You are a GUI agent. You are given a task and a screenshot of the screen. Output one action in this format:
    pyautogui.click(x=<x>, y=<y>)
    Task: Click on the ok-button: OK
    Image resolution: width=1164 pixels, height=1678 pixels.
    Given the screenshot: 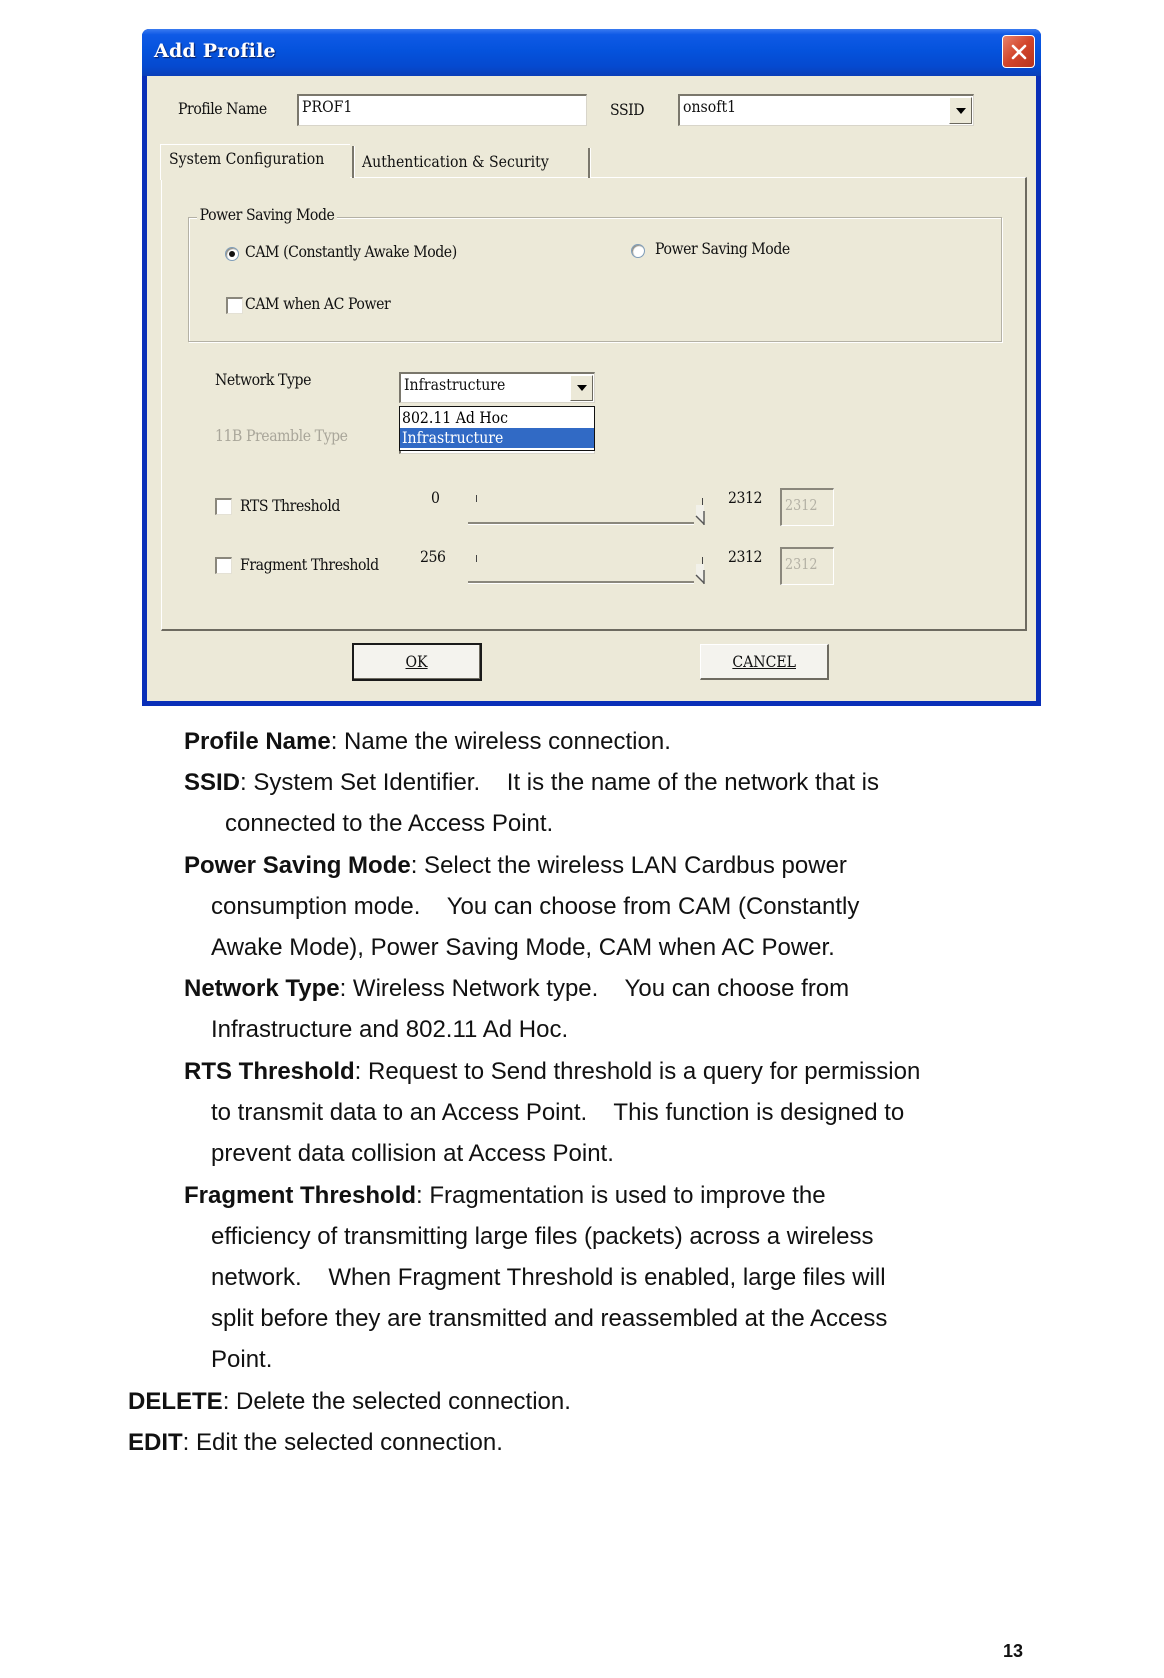 What is the action you would take?
    pyautogui.click(x=417, y=662)
    